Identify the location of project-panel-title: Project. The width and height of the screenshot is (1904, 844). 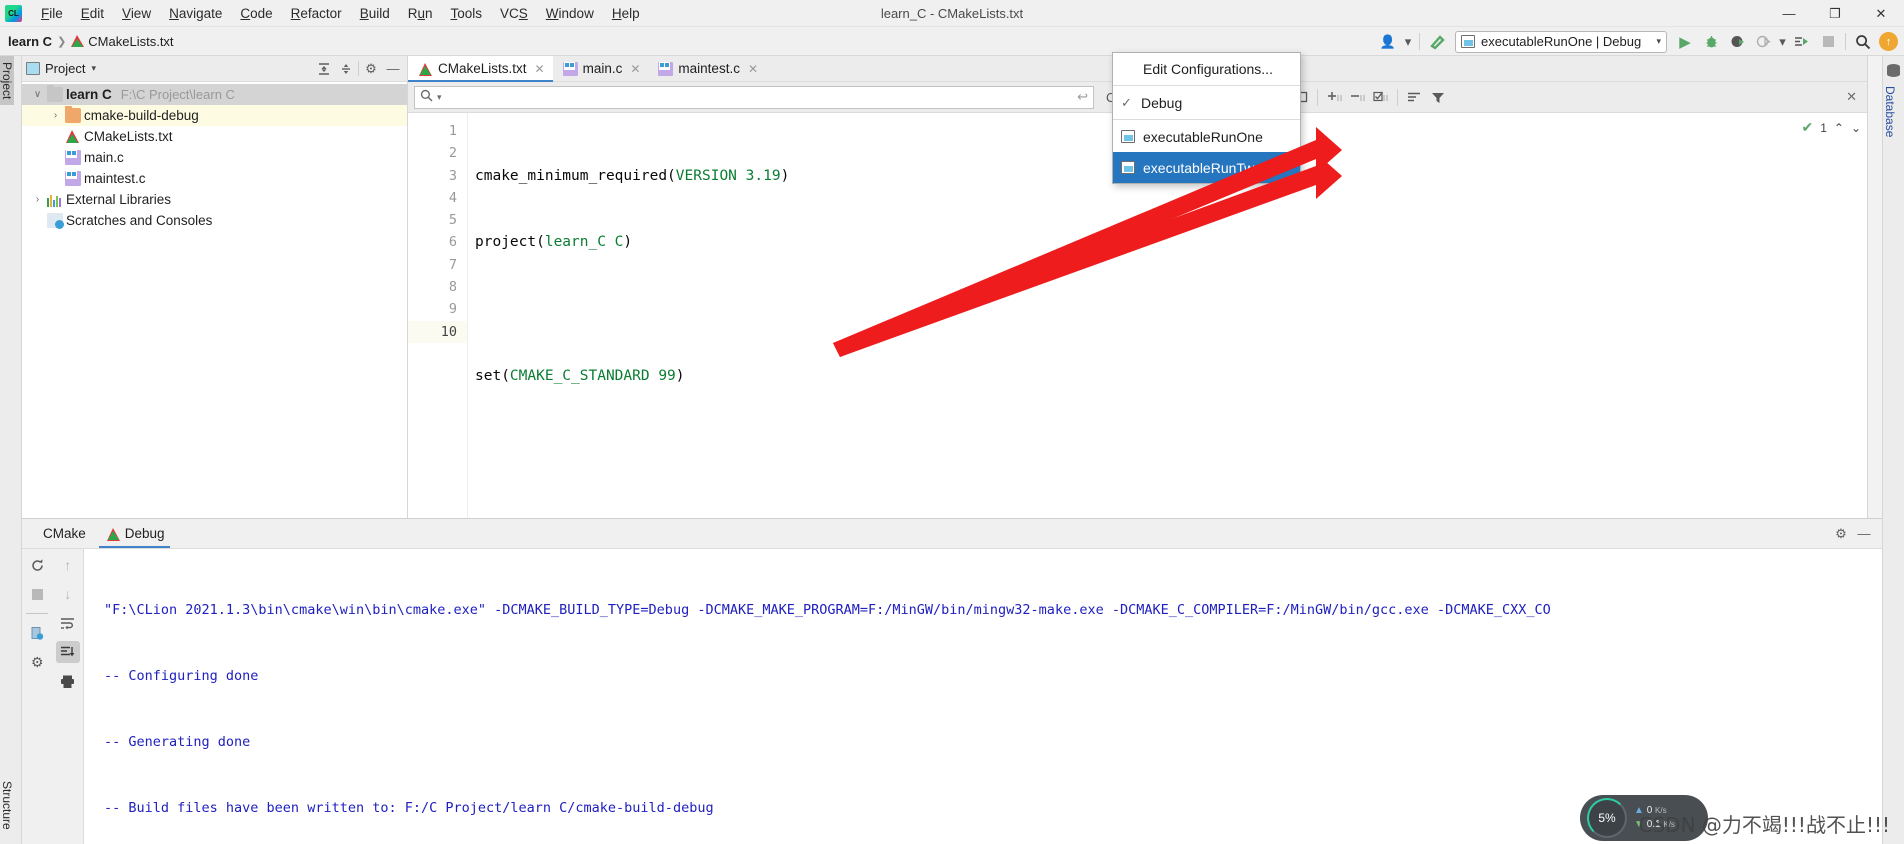
(65, 68).